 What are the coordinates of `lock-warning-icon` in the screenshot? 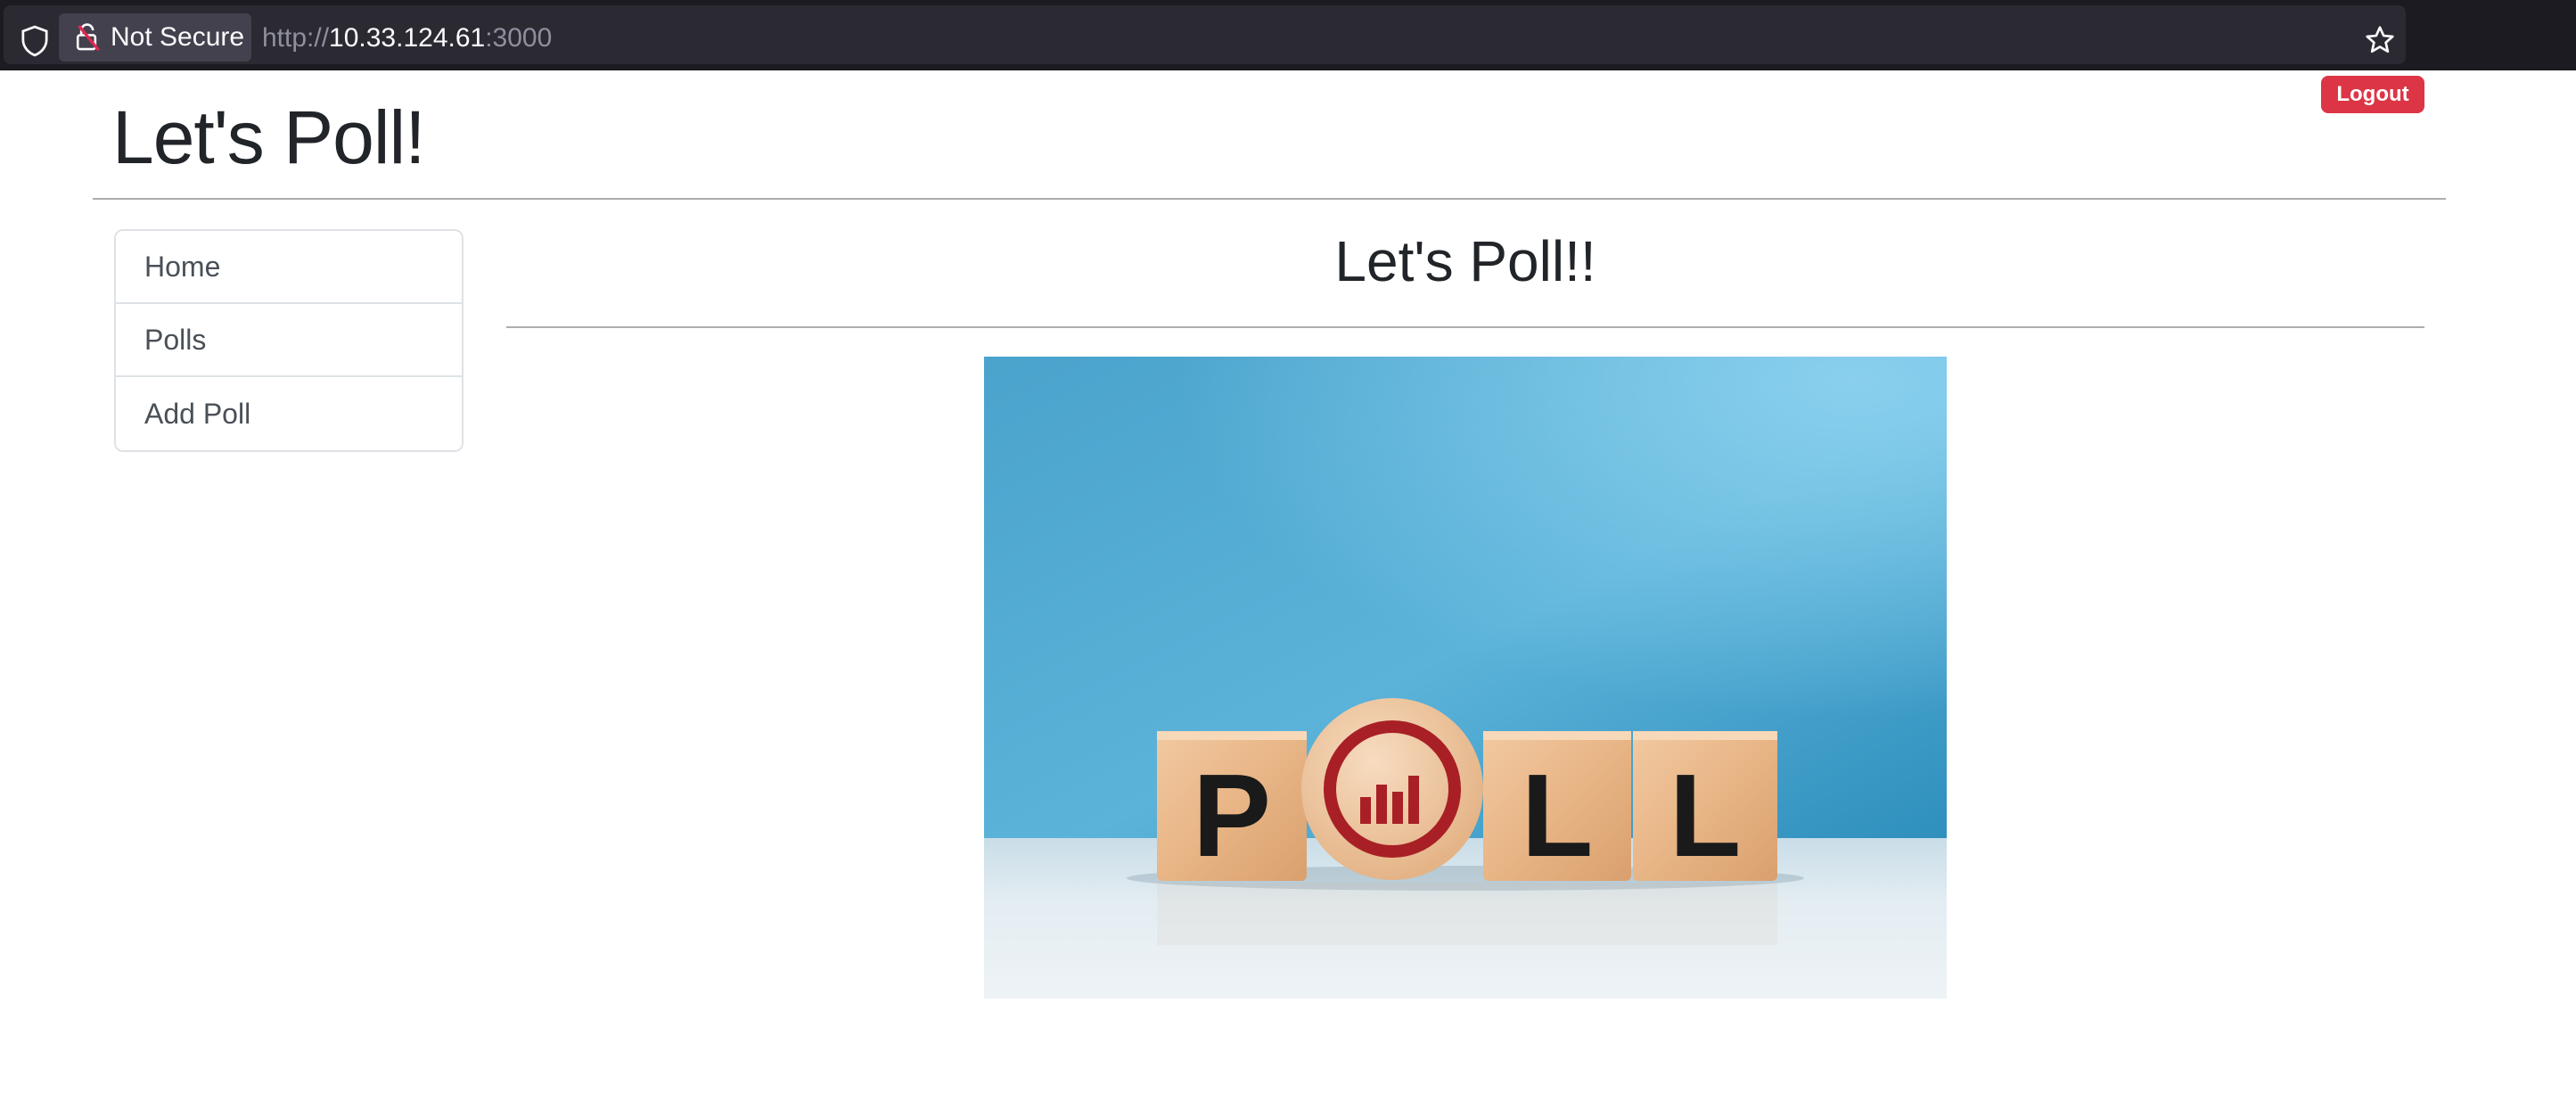 It's located at (88, 38).